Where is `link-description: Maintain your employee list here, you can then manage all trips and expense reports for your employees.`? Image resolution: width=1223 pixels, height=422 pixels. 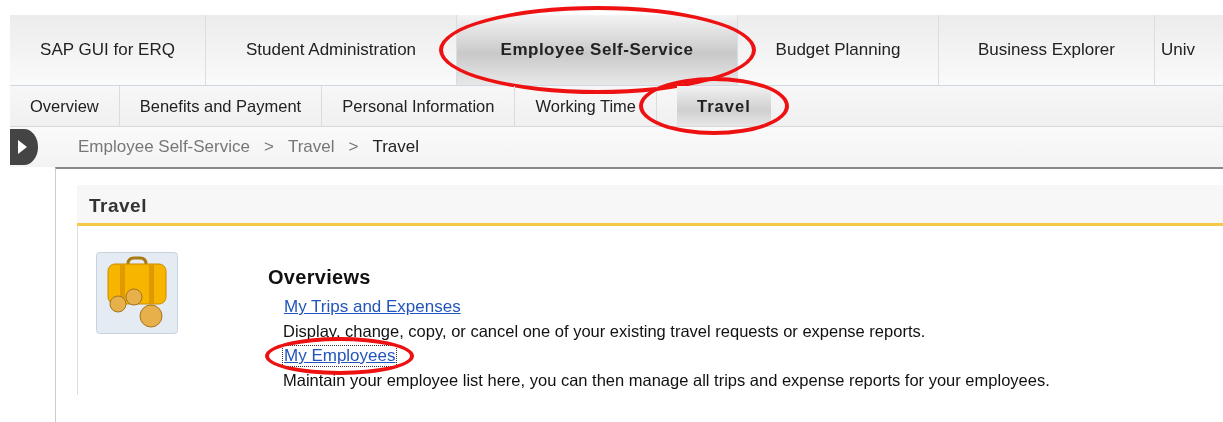
link-description: Maintain your employee list here, you can then manage all trips and expense reports for your employees. is located at coordinates (666, 380).